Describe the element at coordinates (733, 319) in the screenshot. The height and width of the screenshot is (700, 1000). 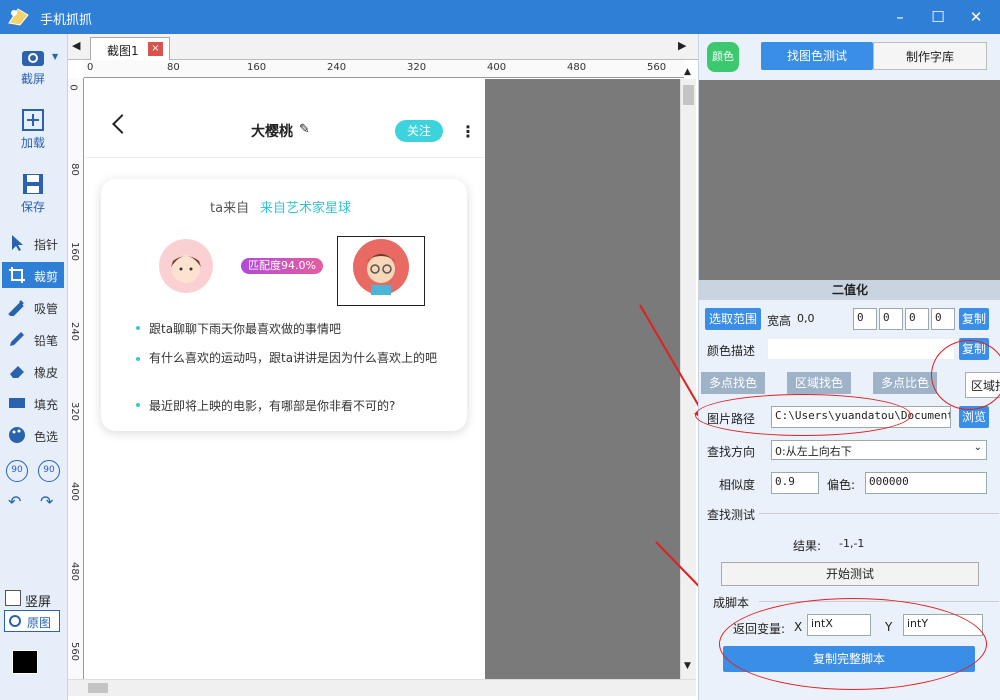
I see `select-range-button: 选取范围` at that location.